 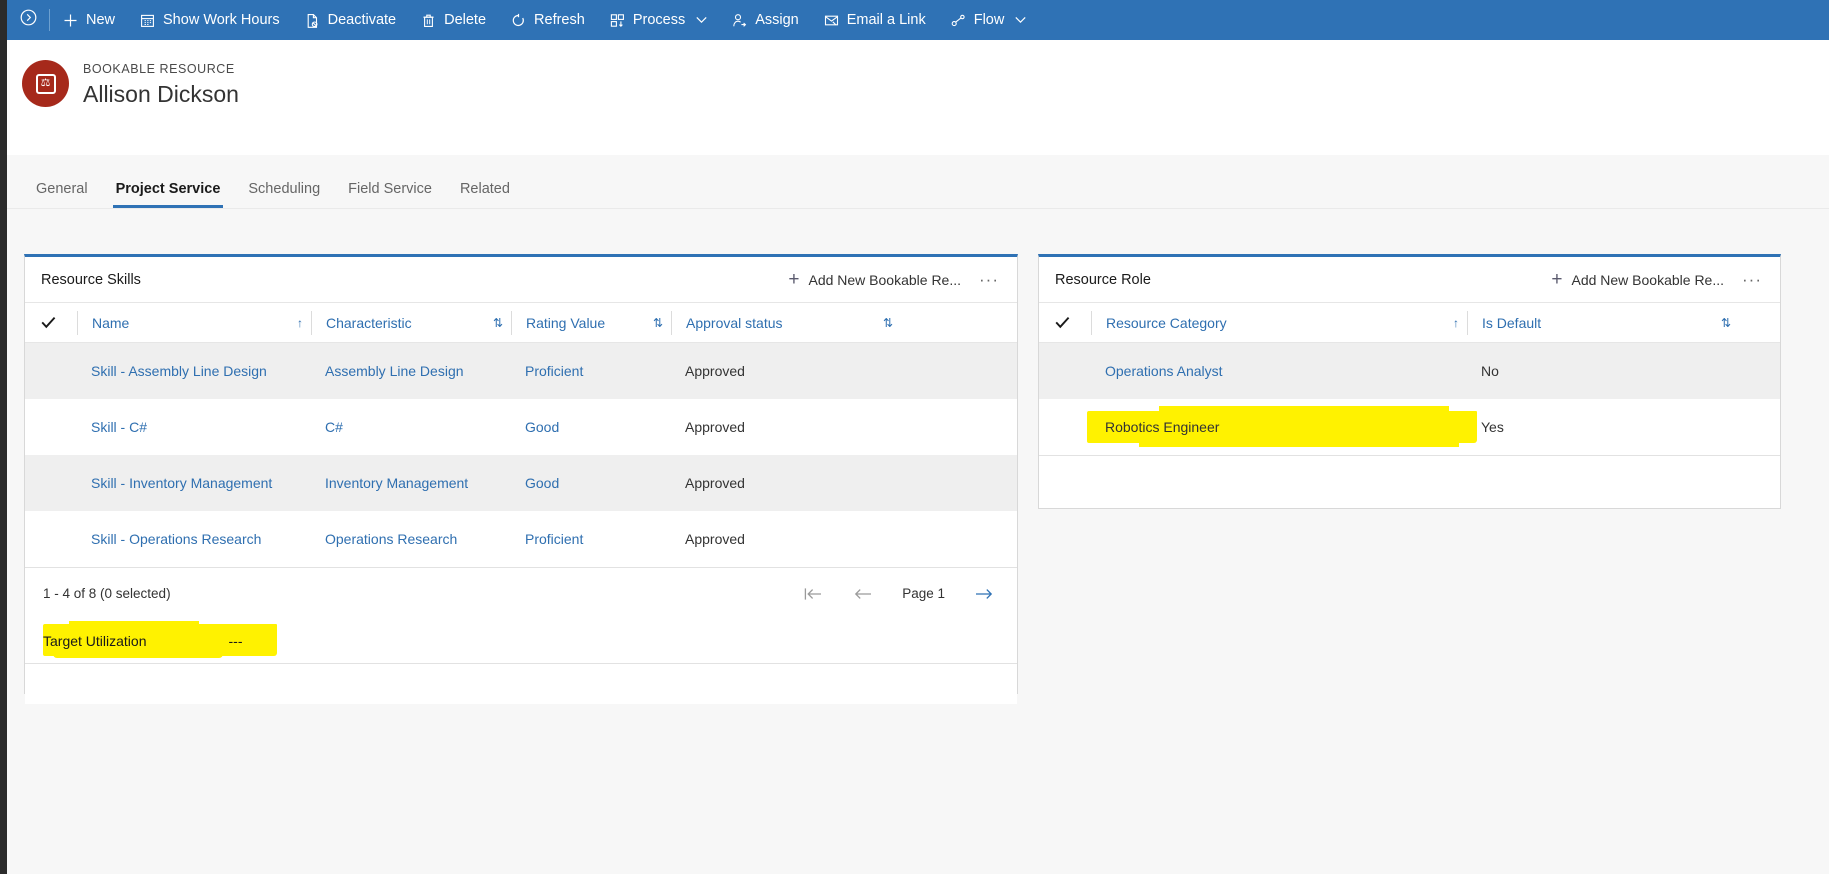 What do you see at coordinates (988, 20) in the screenshot?
I see `command-flow: Flow` at bounding box center [988, 20].